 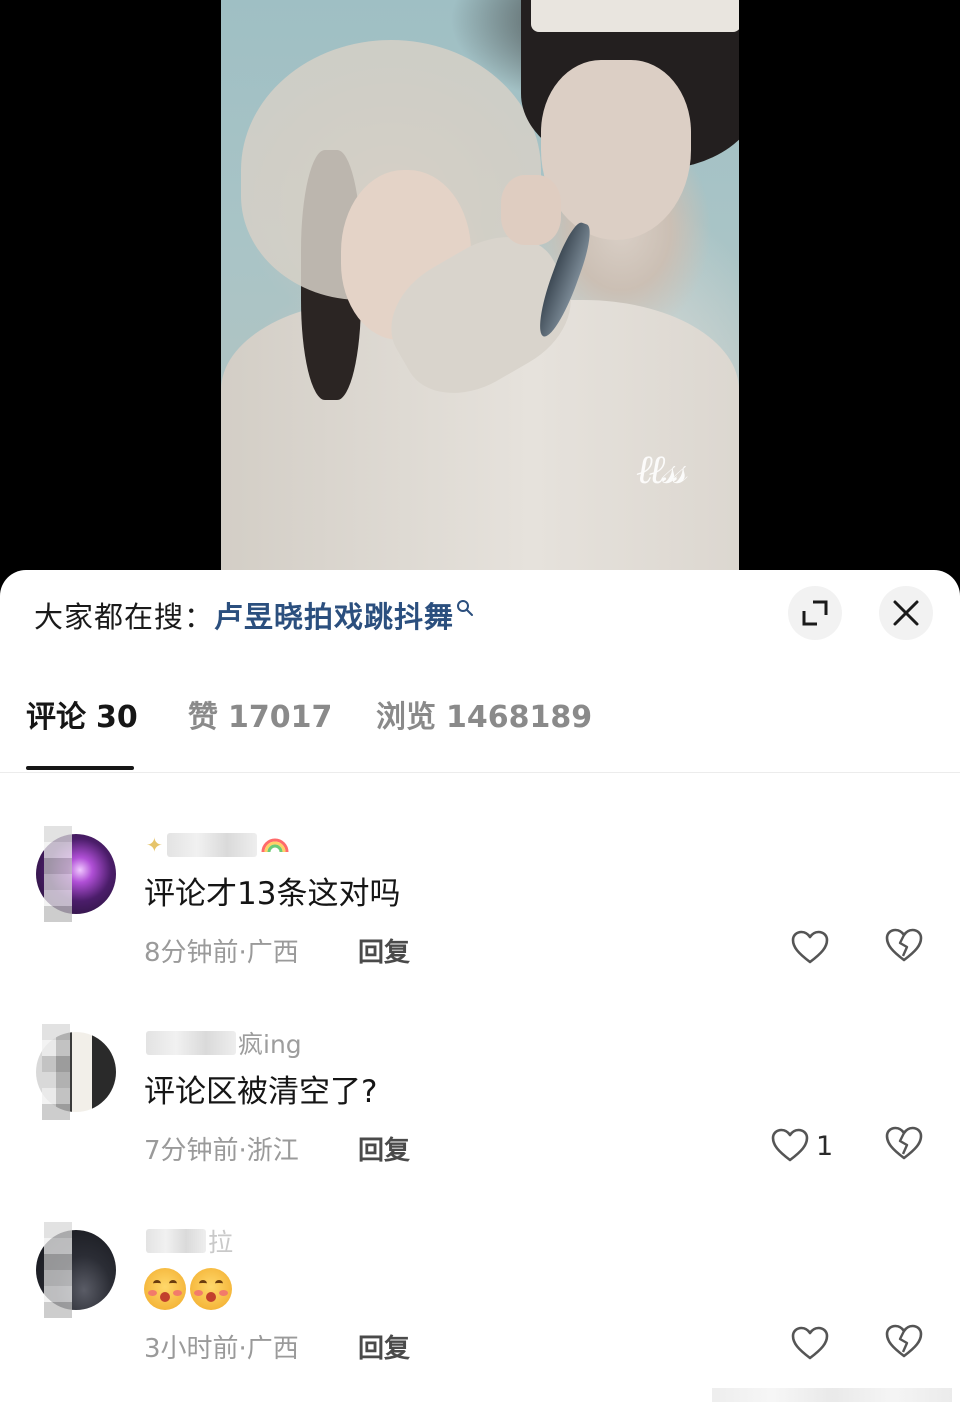 What do you see at coordinates (531, 210) in the screenshot?
I see `video-figure-hand` at bounding box center [531, 210].